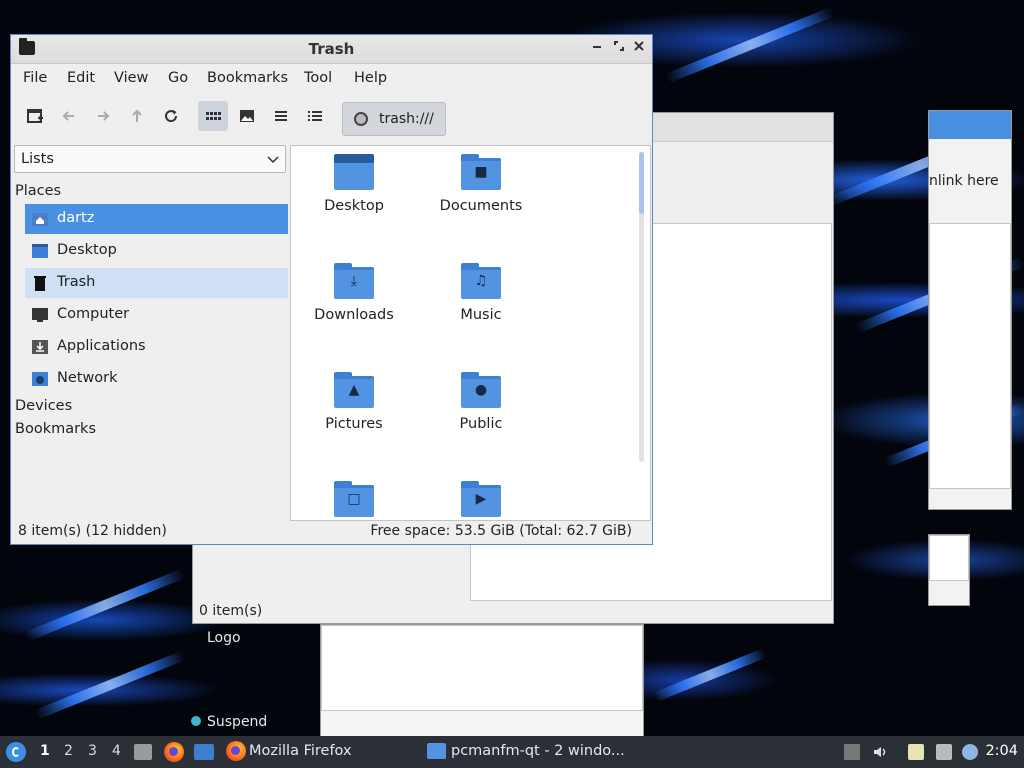 The width and height of the screenshot is (1024, 768). I want to click on up-button, so click(137, 116).